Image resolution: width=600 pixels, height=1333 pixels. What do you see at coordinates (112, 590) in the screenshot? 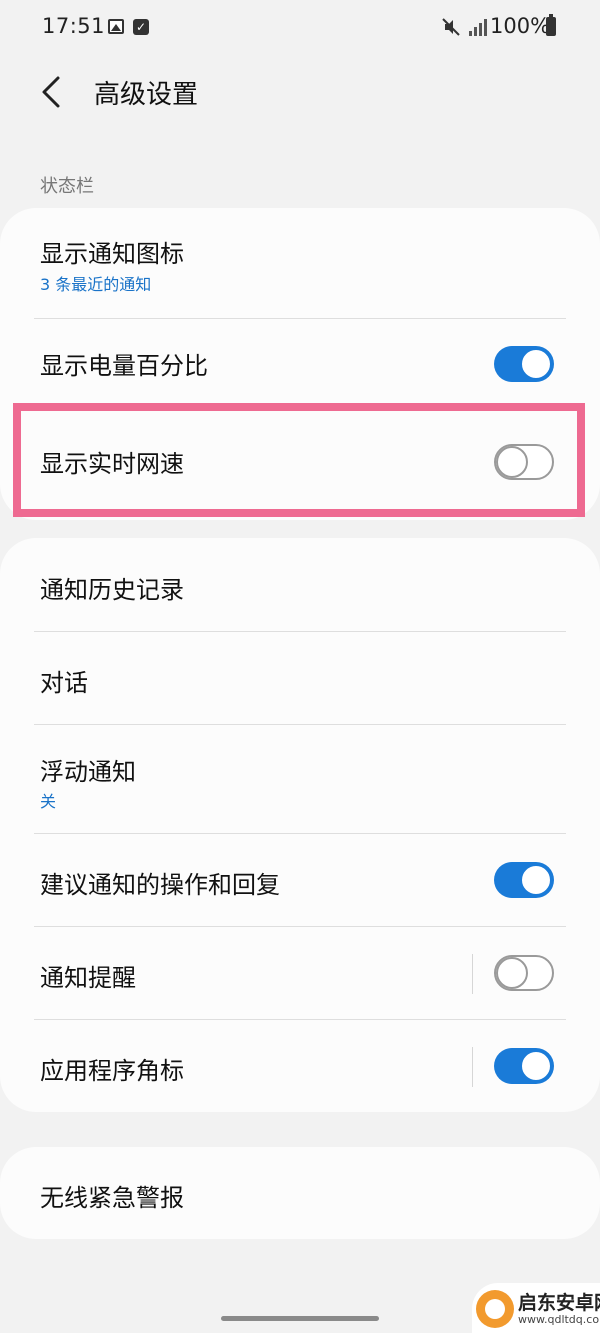
I see `setting-title: 通知历史记录` at bounding box center [112, 590].